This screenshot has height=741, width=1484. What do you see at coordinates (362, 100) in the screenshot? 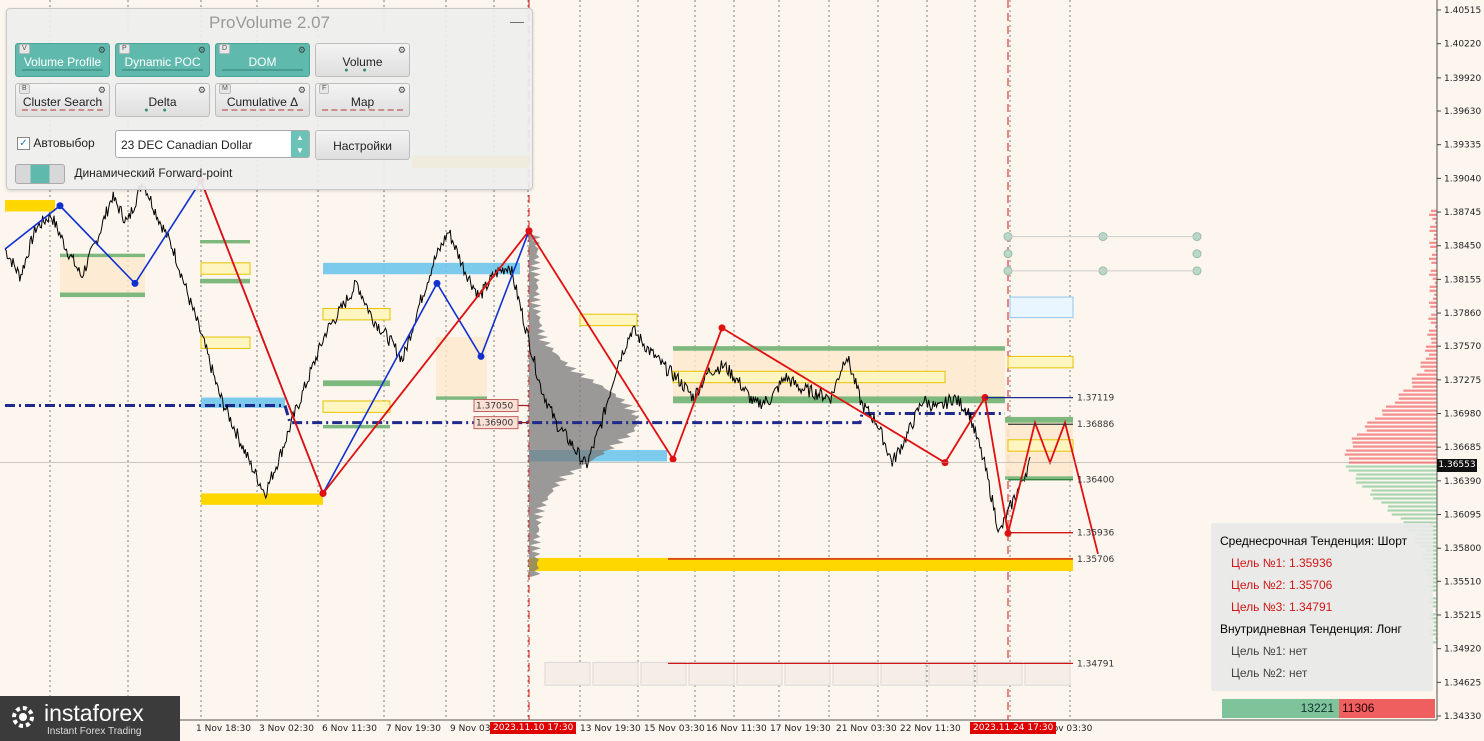
I see `panel-button-7: F ⚙ Map` at bounding box center [362, 100].